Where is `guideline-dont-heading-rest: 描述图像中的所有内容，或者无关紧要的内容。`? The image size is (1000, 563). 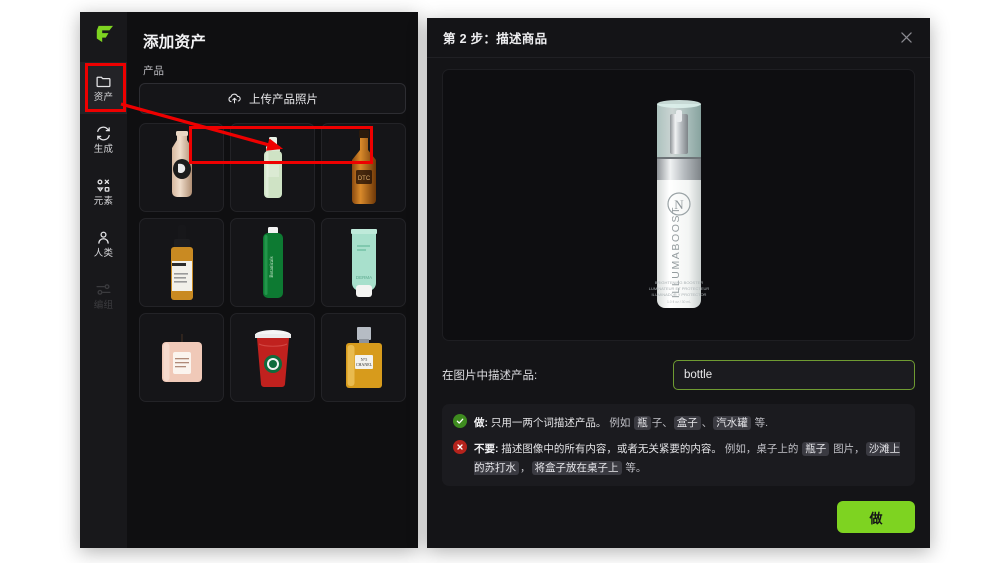
guideline-dont-heading-rest: 描述图像中的所有内容，或者无关紧要的内容。 is located at coordinates (610, 448).